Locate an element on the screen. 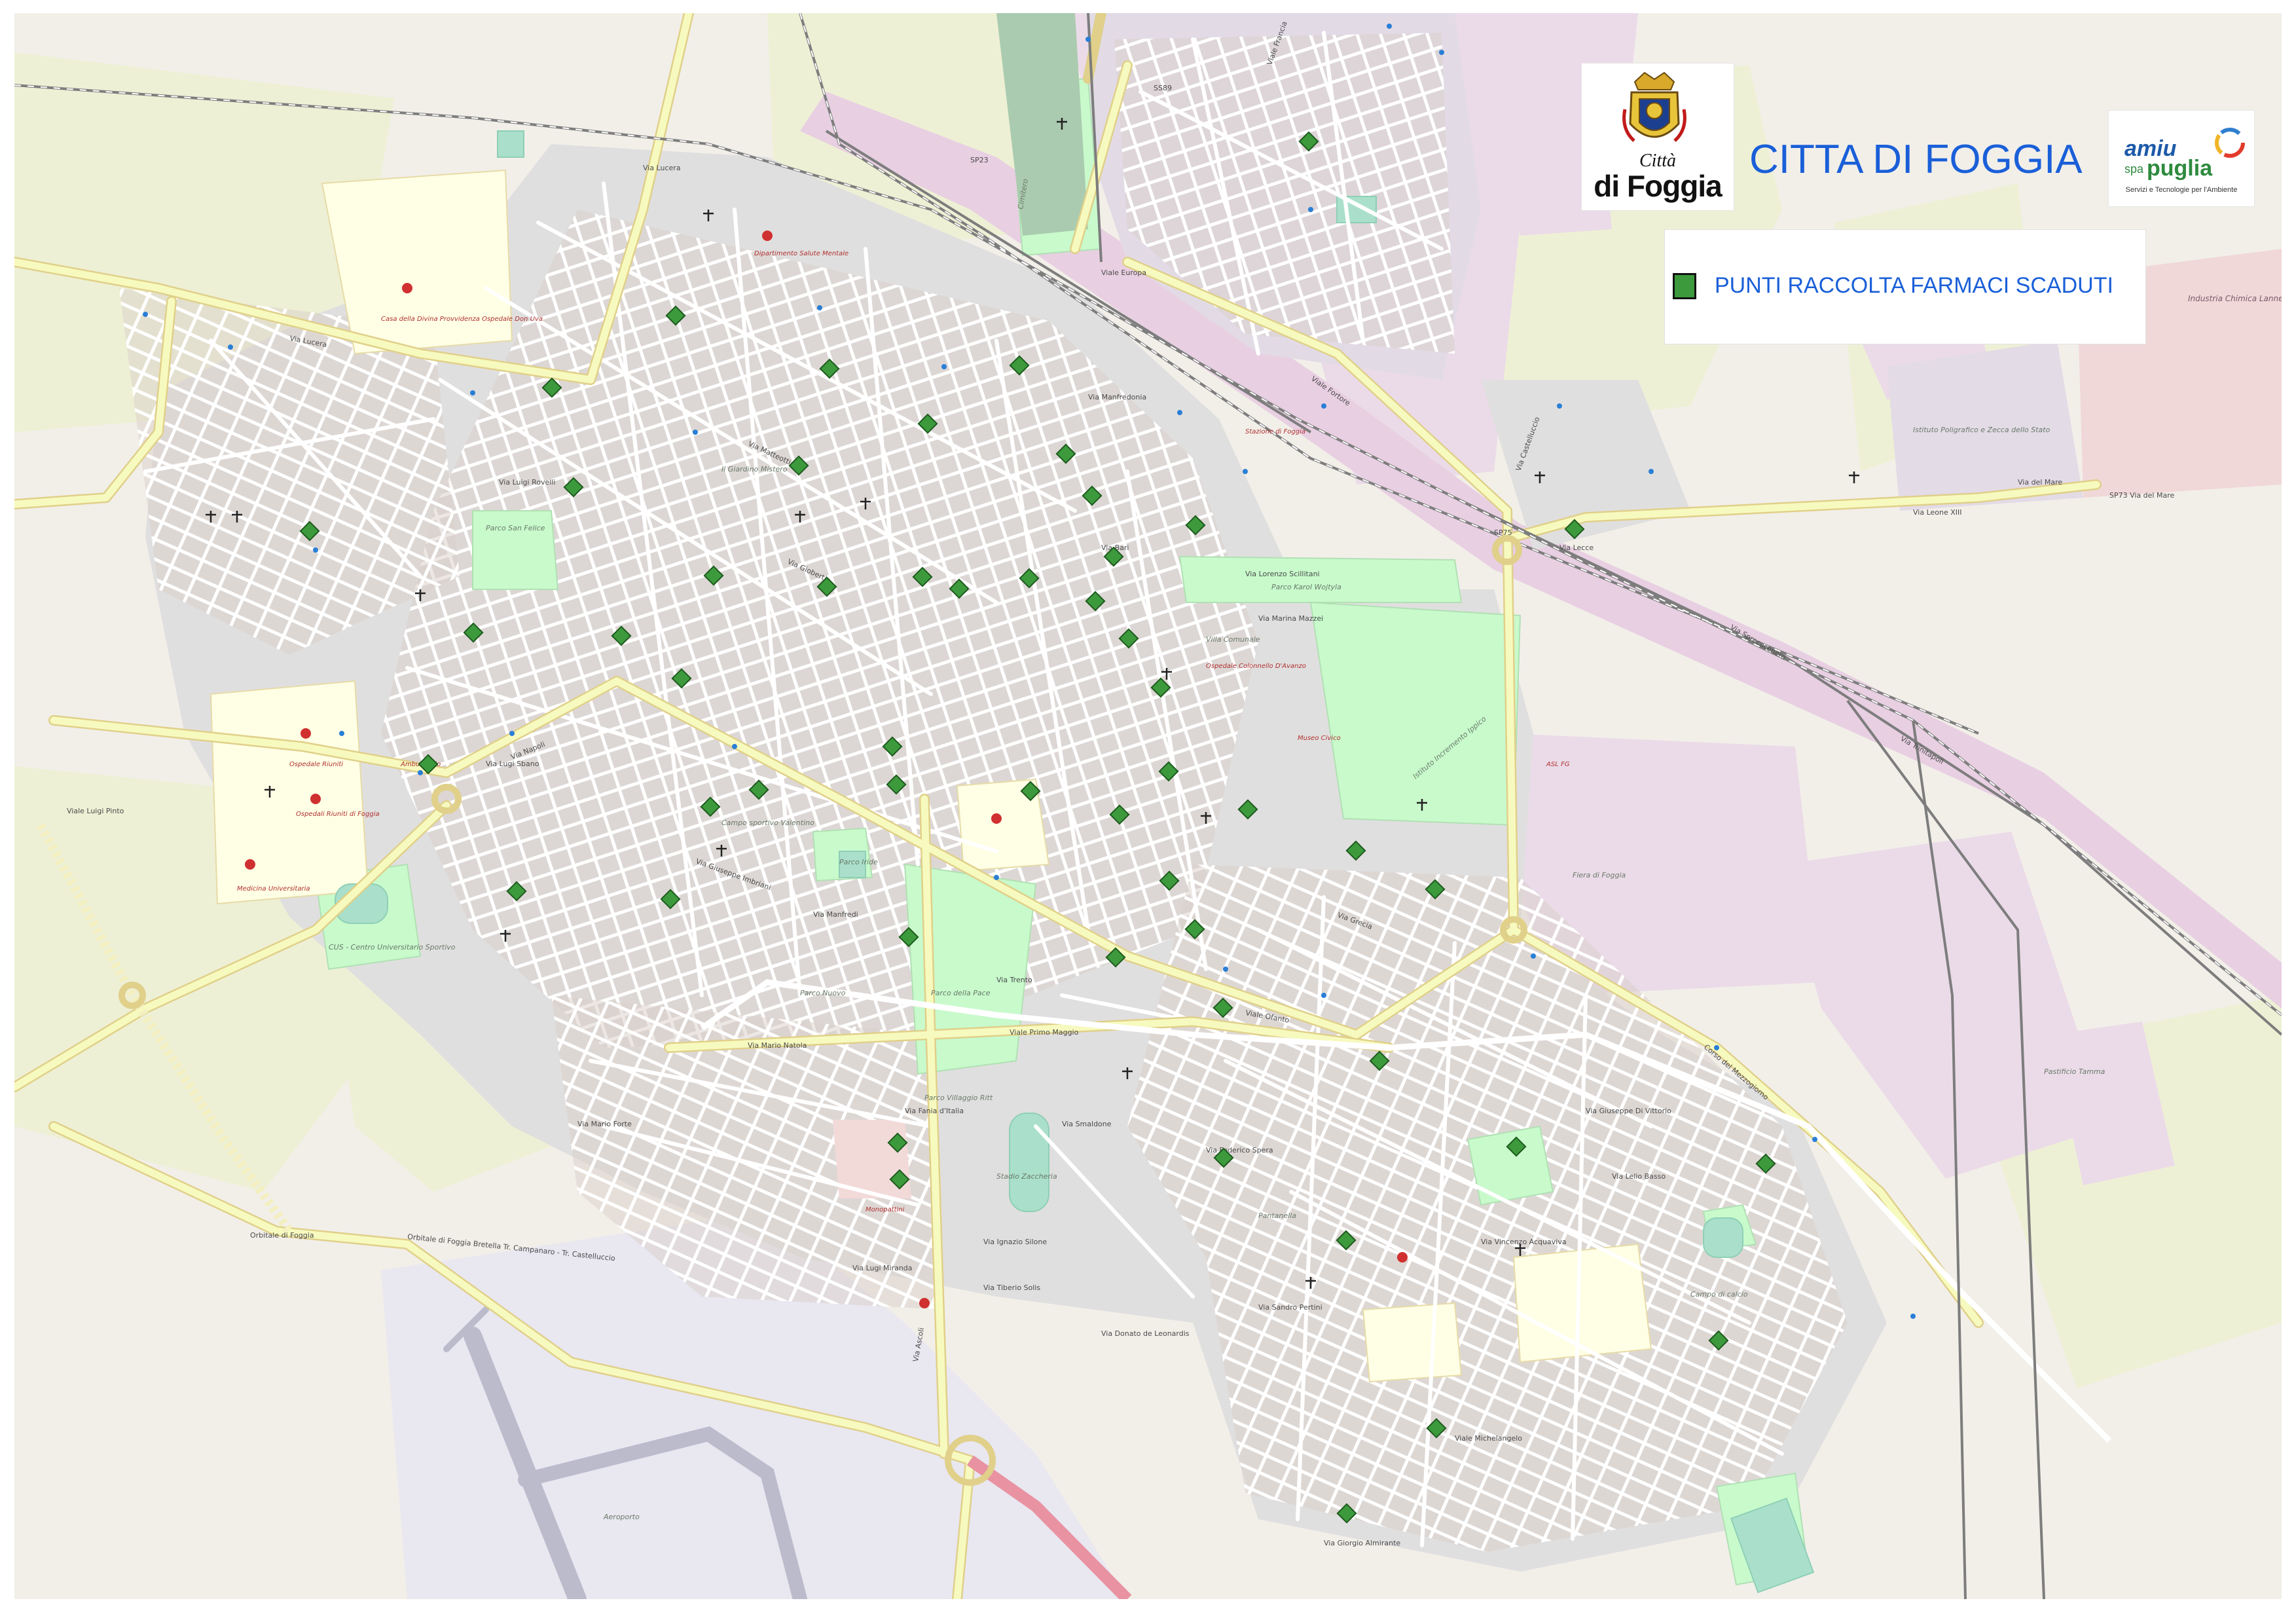 This screenshot has width=2296, height=1624. poi-label: Ospedali Riuniti di Foggia is located at coordinates (338, 814).